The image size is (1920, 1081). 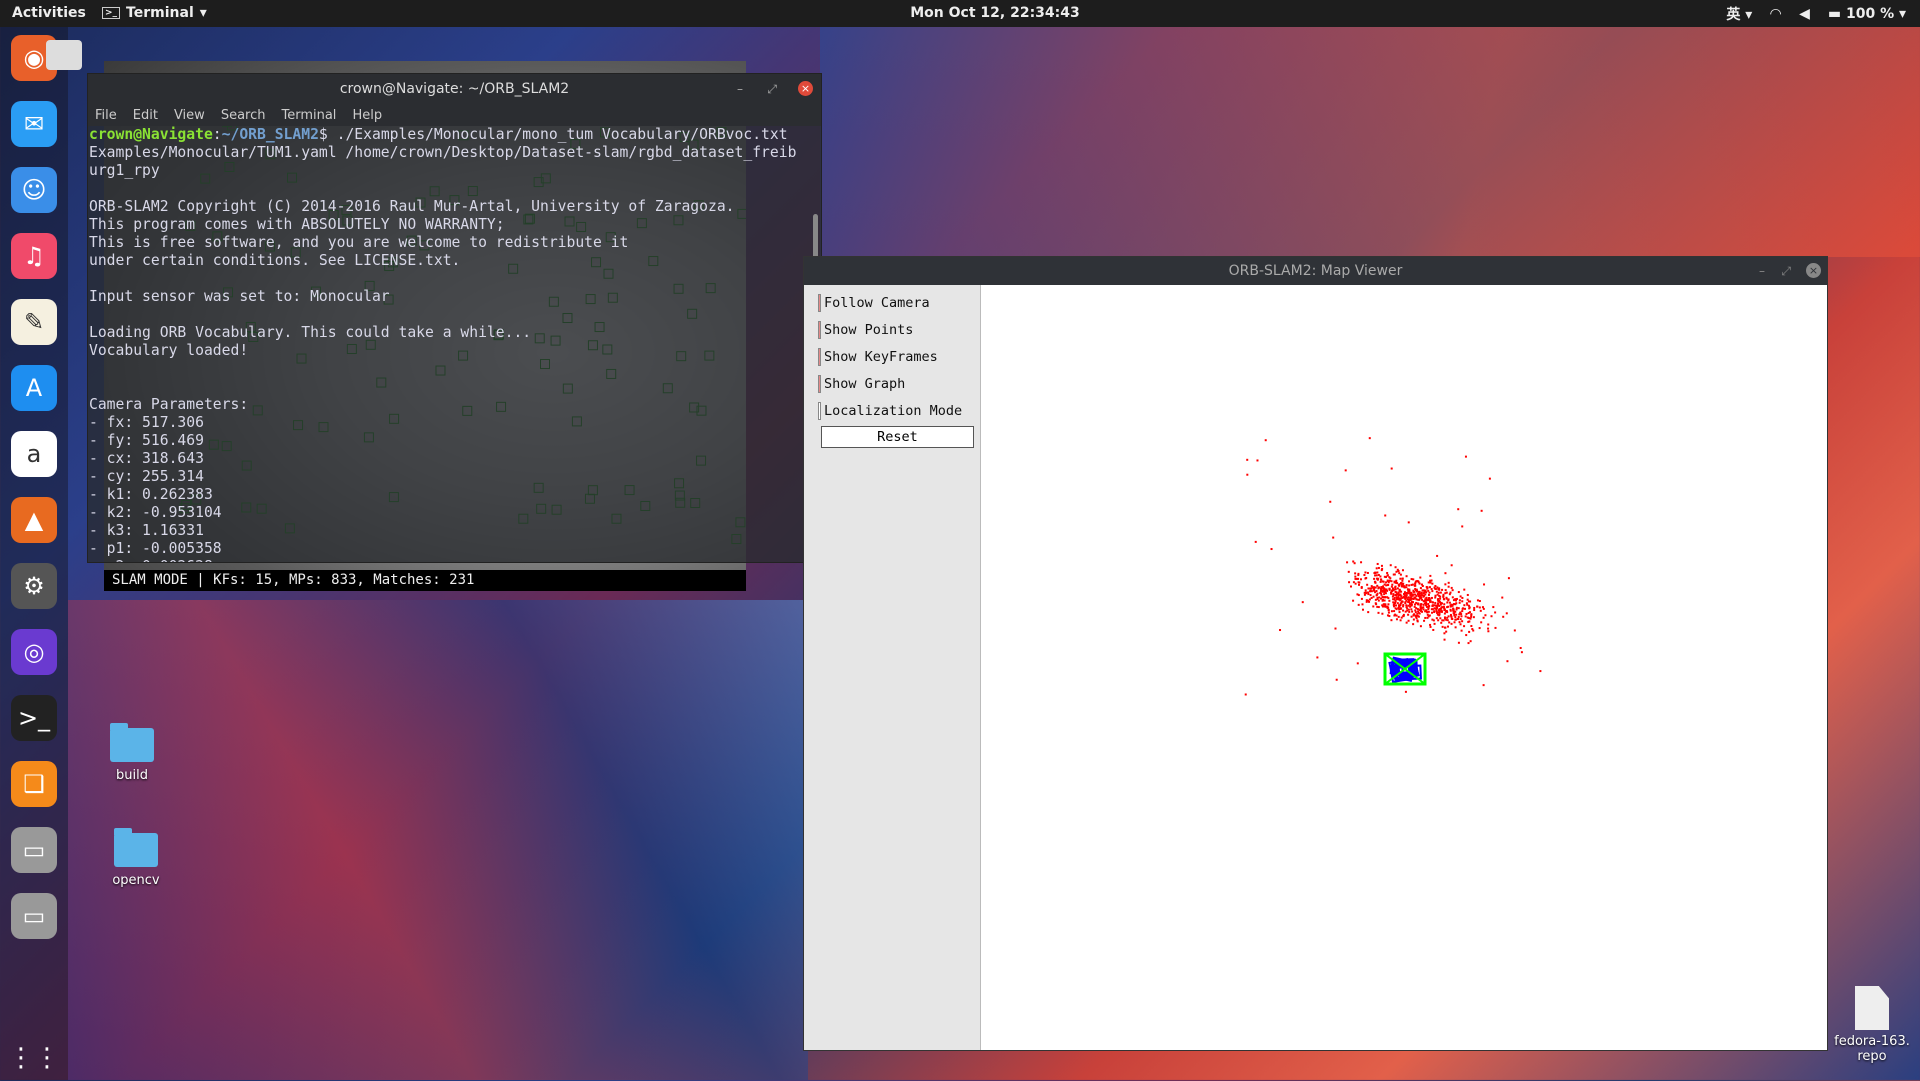 What do you see at coordinates (136, 858) in the screenshot?
I see `desktop-folder-opencv: opencv` at bounding box center [136, 858].